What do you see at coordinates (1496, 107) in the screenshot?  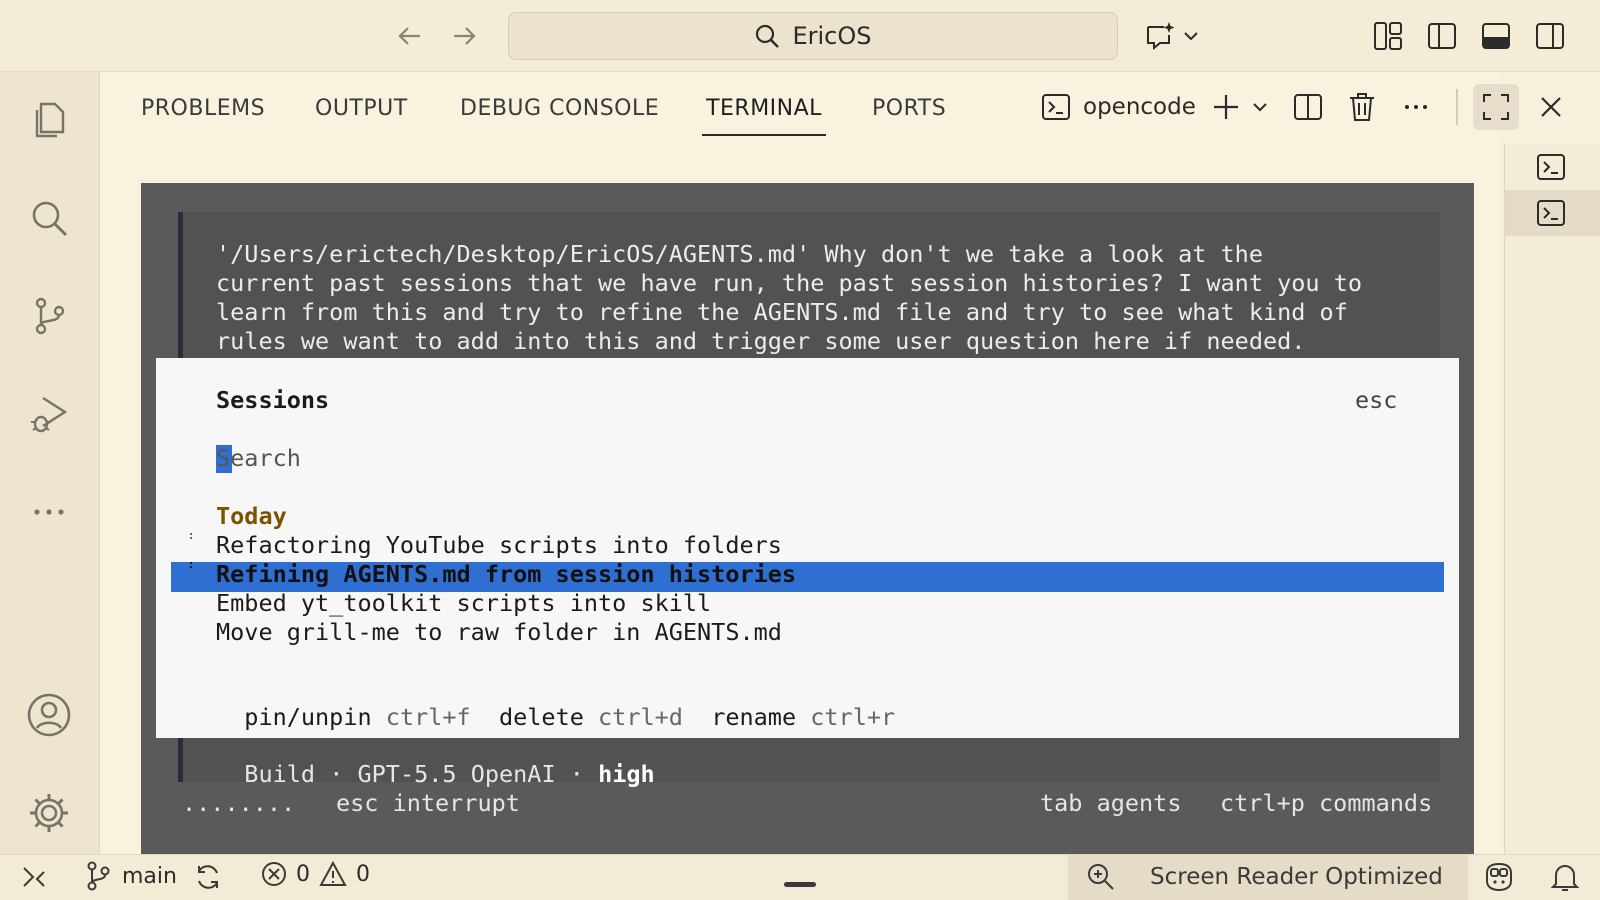 I see `maximize-panel-icon` at bounding box center [1496, 107].